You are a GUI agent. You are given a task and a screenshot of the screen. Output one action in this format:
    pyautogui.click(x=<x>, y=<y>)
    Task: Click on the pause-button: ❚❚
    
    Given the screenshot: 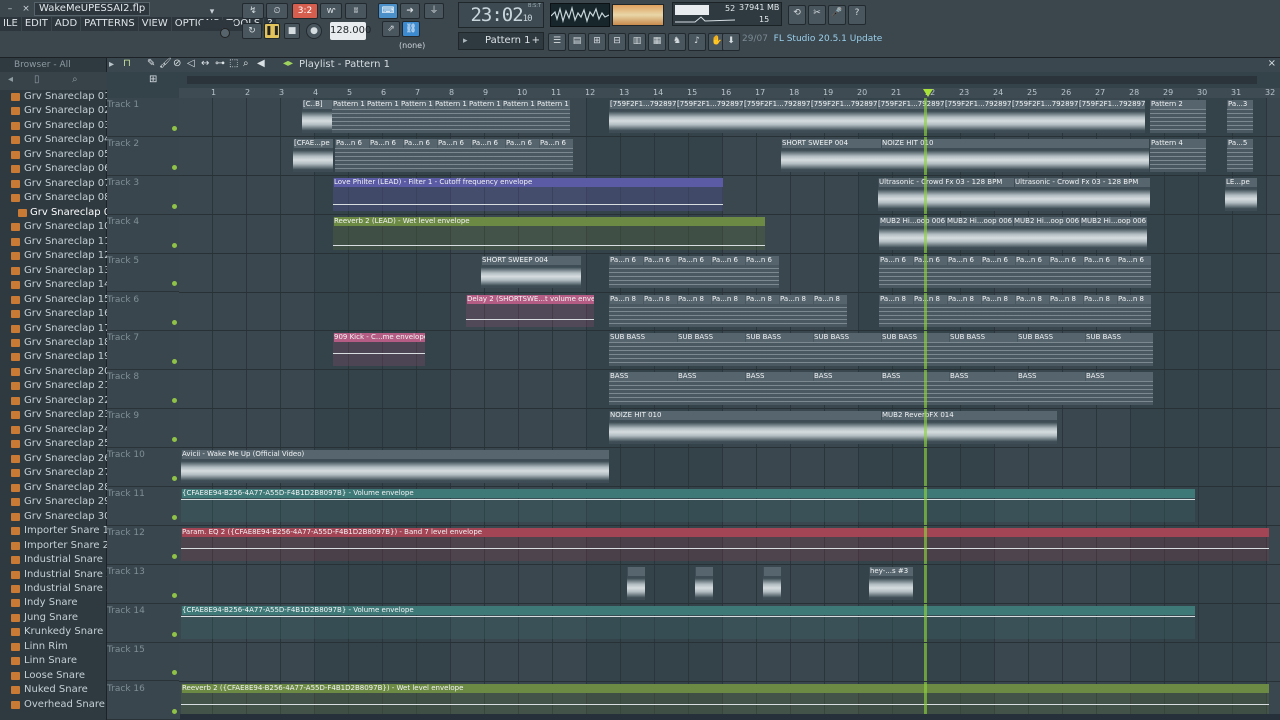 What is the action you would take?
    pyautogui.click(x=272, y=31)
    